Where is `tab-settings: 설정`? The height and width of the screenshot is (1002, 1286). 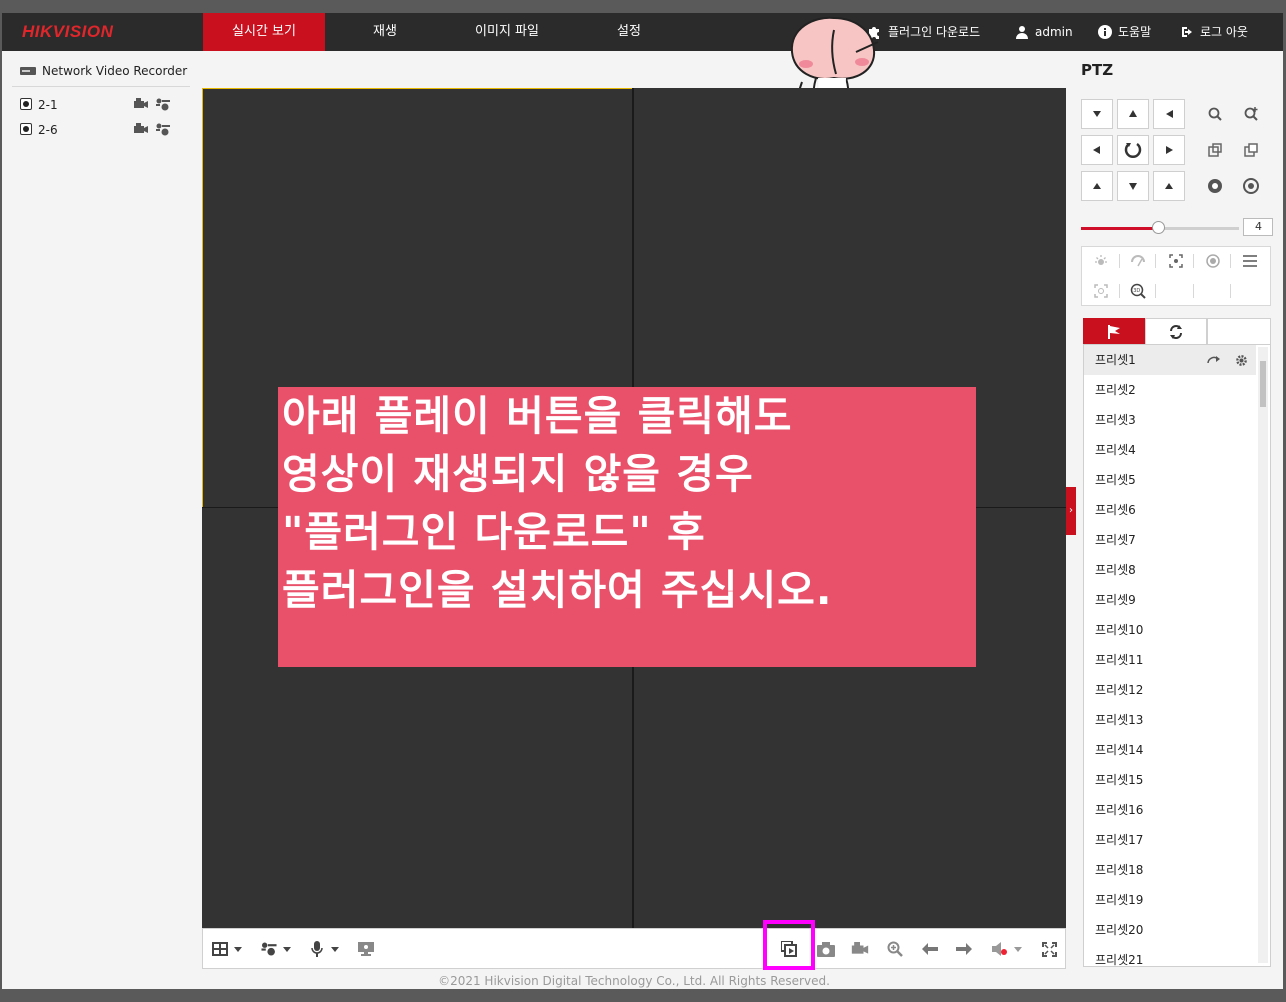 tab-settings: 설정 is located at coordinates (629, 32).